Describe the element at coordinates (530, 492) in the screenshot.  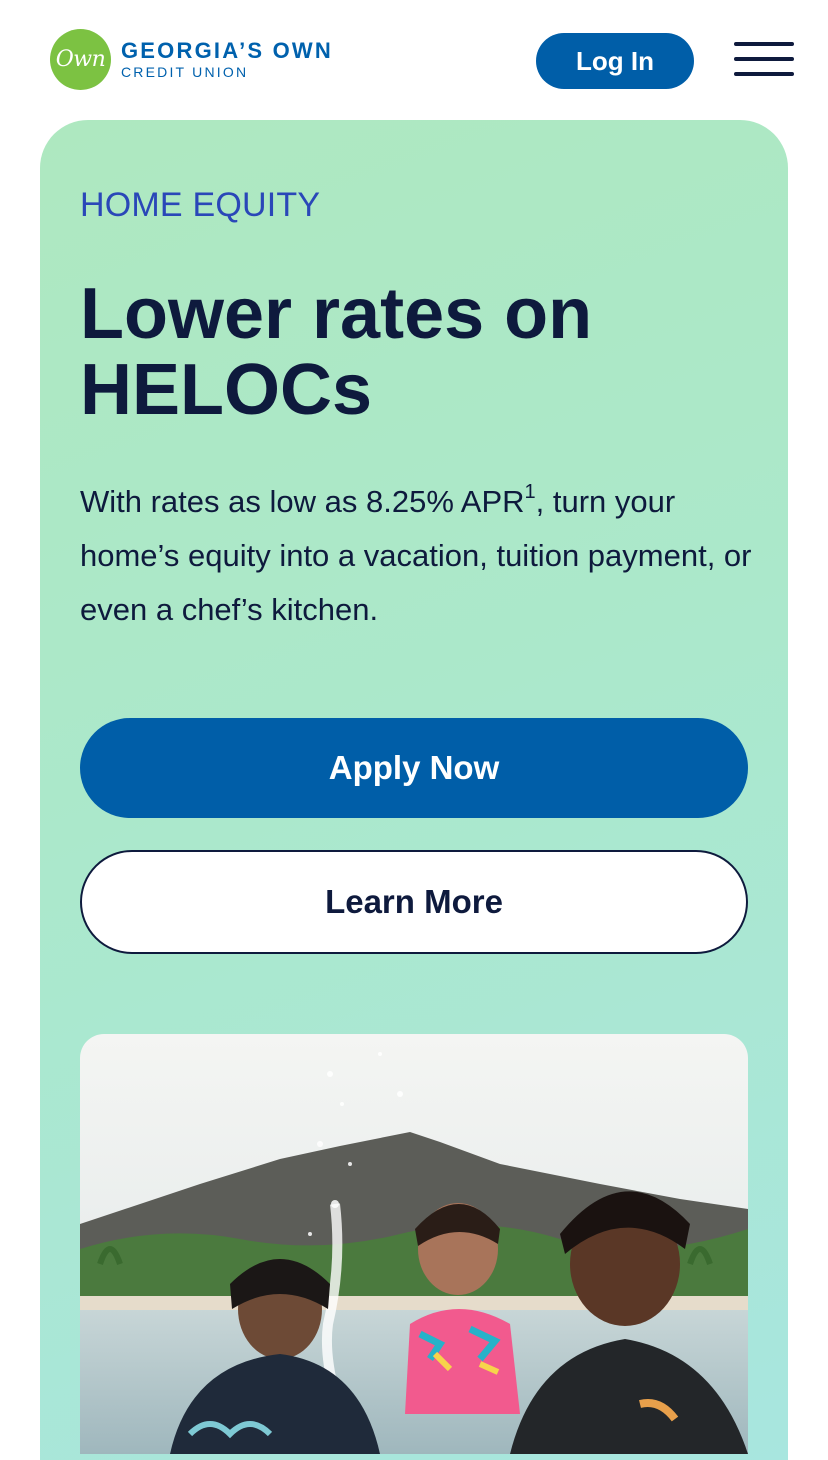
I see `footnote-link: 1` at that location.